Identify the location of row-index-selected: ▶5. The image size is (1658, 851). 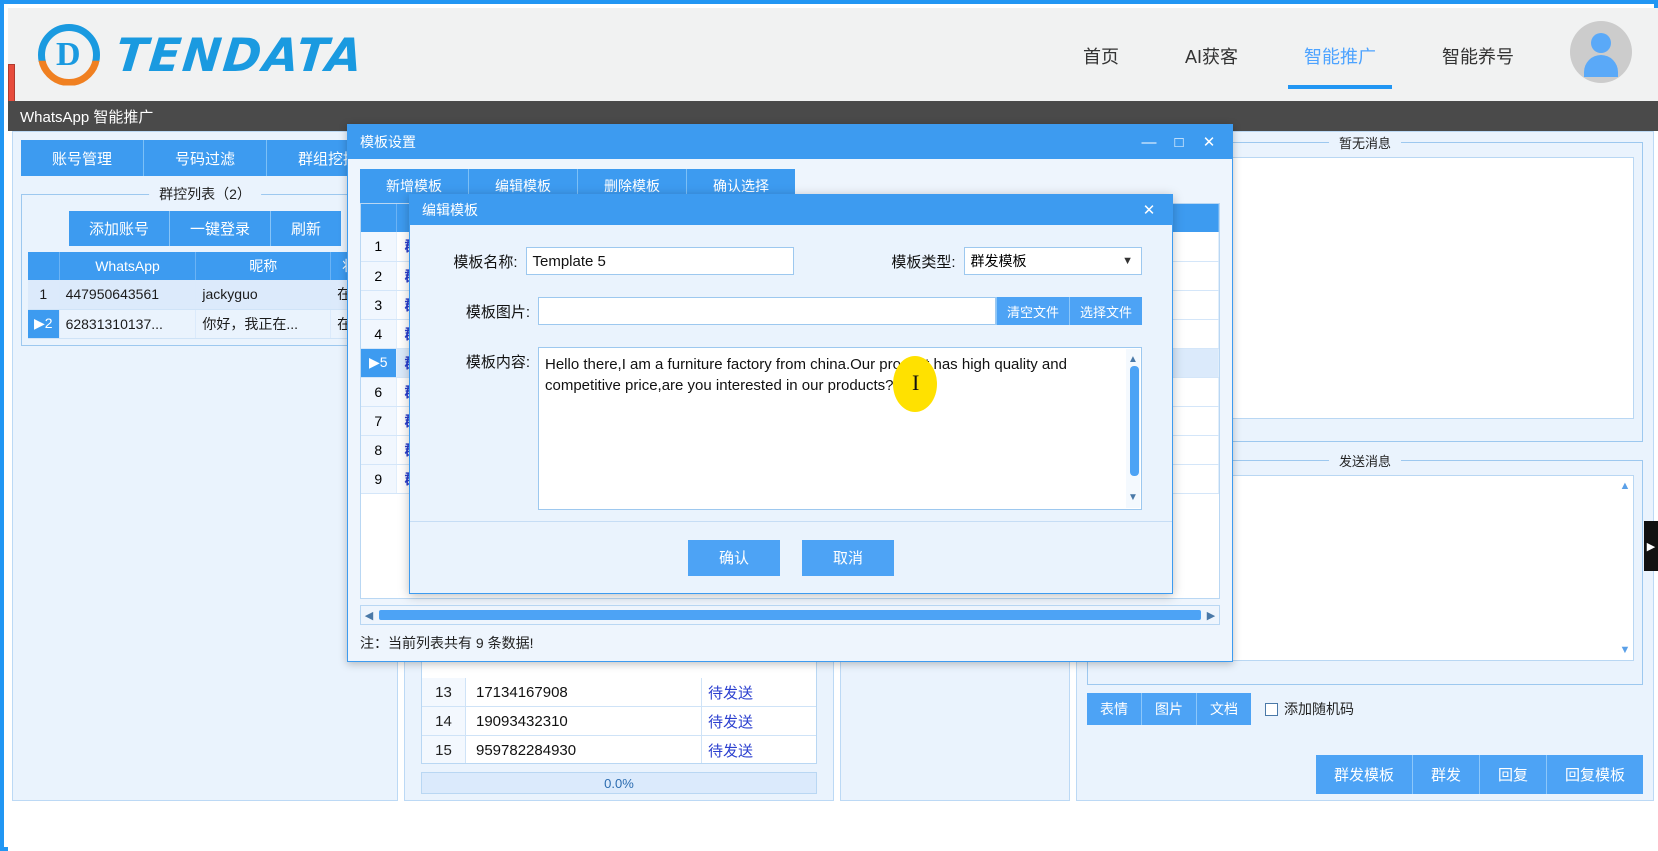
(379, 363).